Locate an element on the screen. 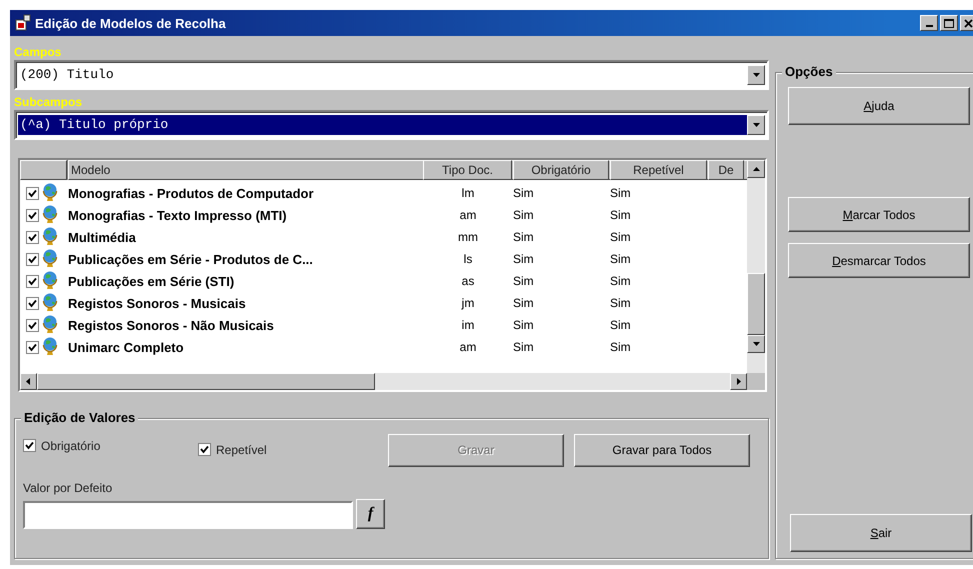 This screenshot has width=973, height=569. option-button: Ajuda is located at coordinates (879, 106).